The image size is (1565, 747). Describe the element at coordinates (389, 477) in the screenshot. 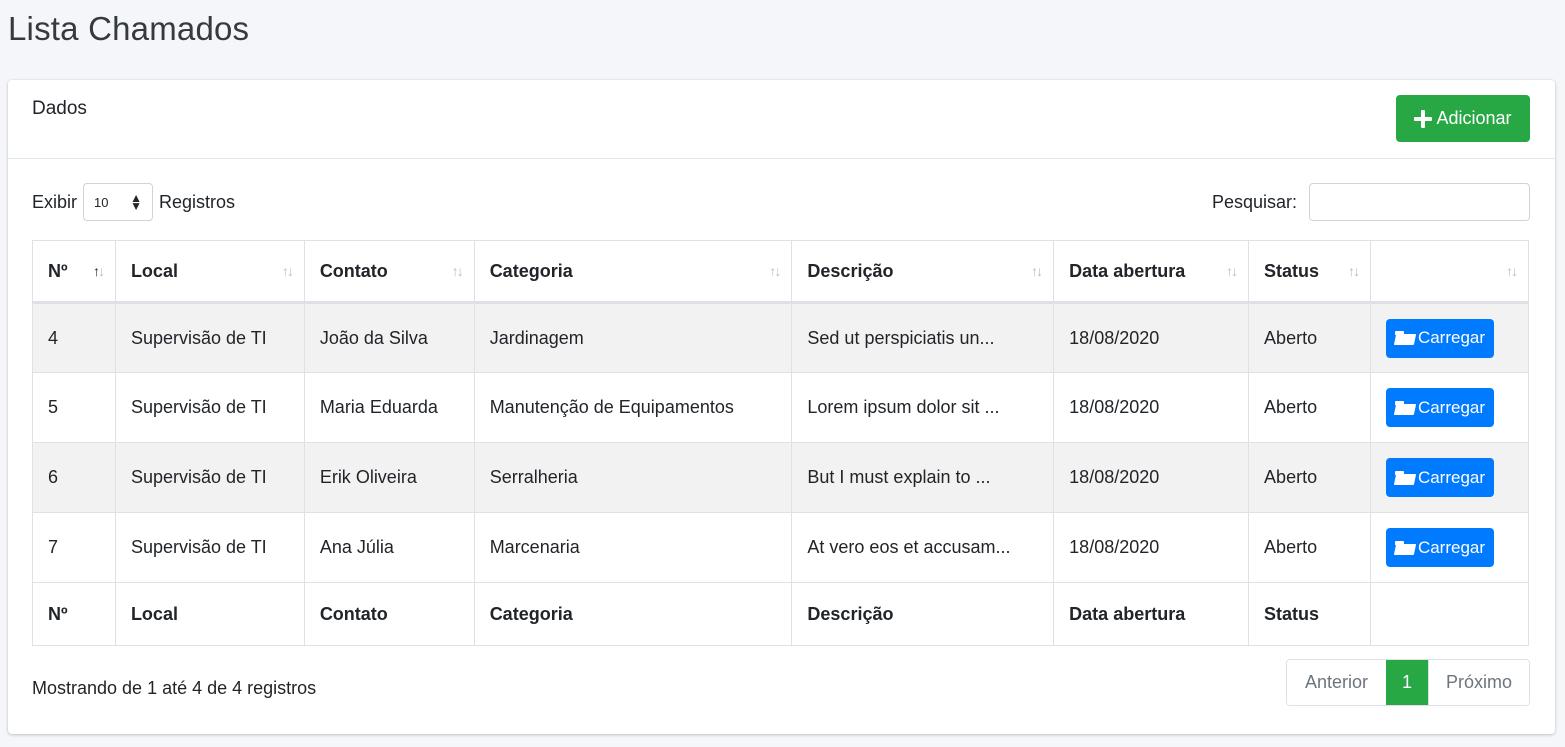

I see `cell-contato: Erik Oliveira` at that location.